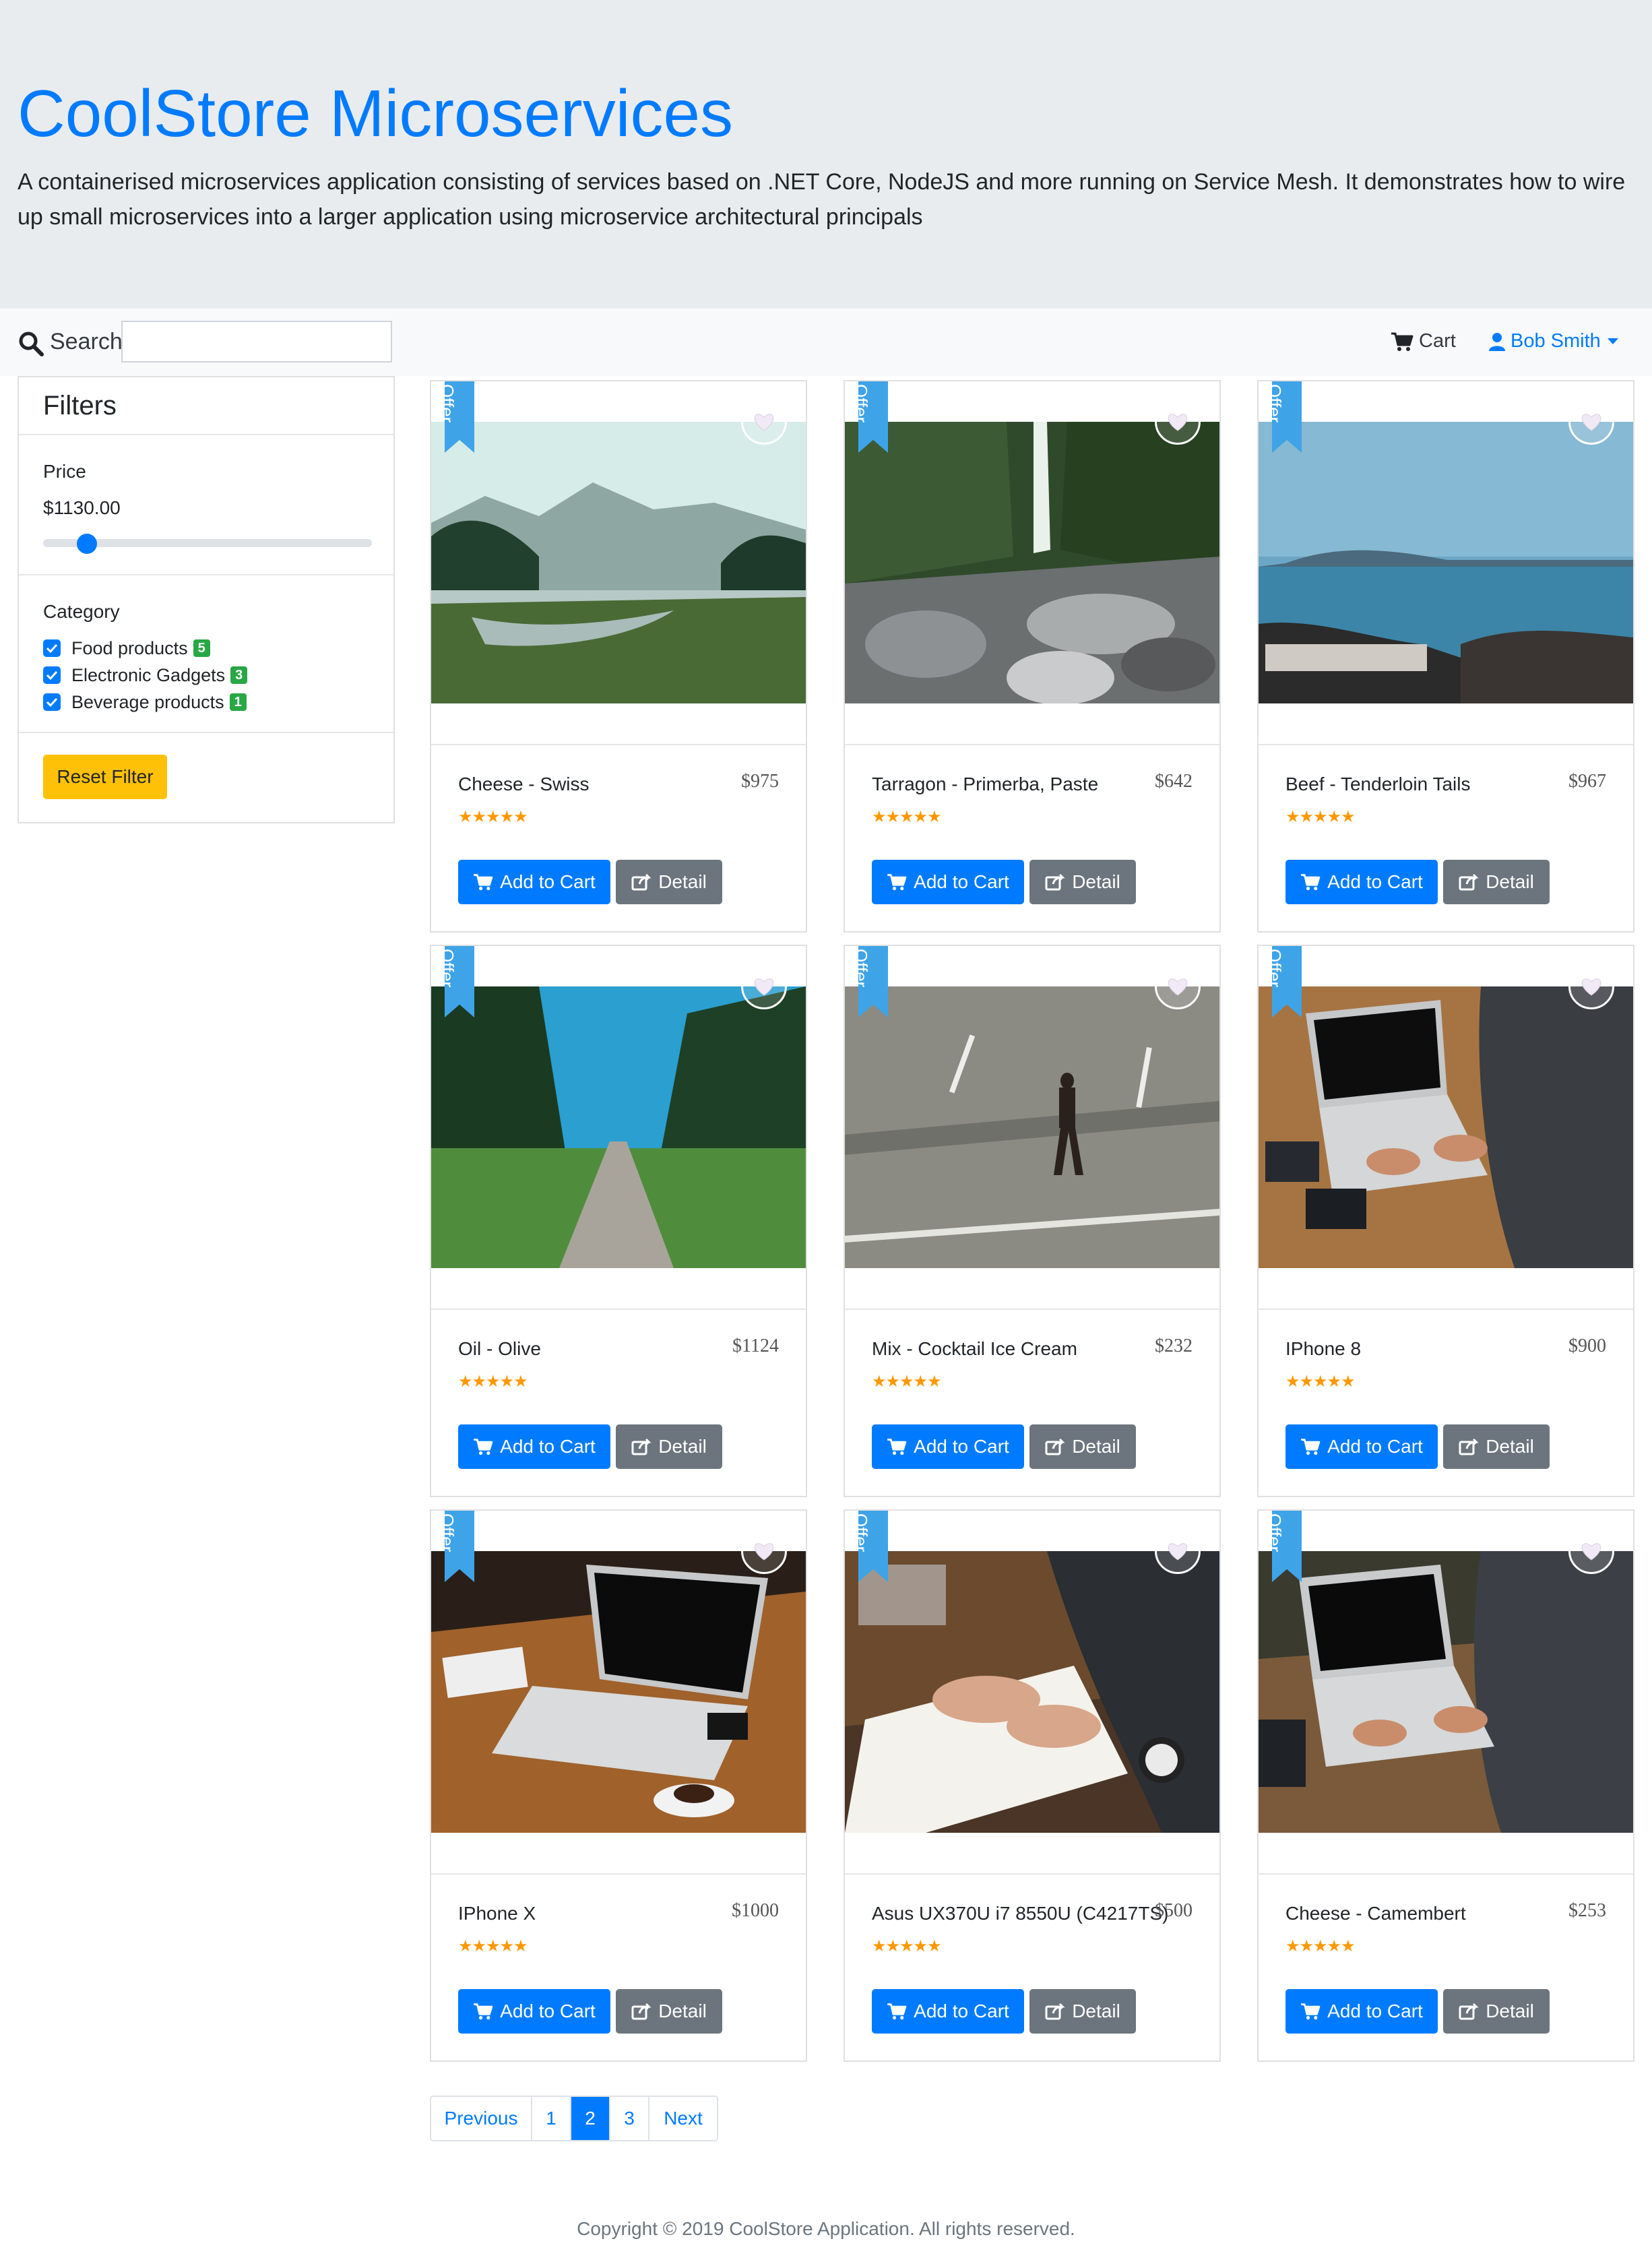  I want to click on pagination-next: Next, so click(683, 2119).